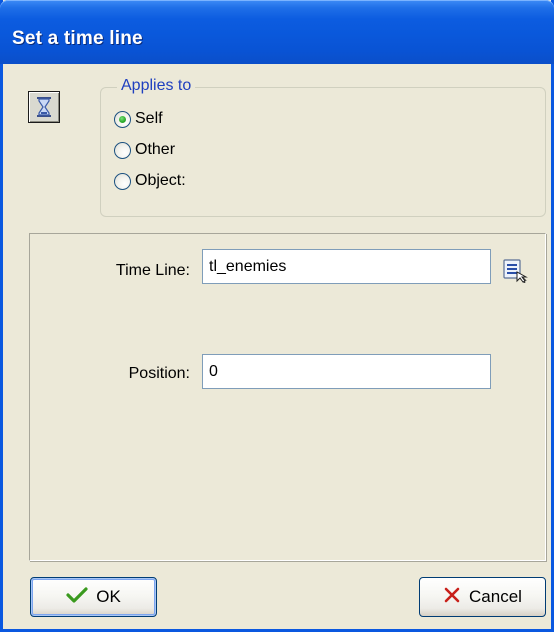 The width and height of the screenshot is (554, 632). Describe the element at coordinates (515, 270) in the screenshot. I see `list-menu-icon` at that location.